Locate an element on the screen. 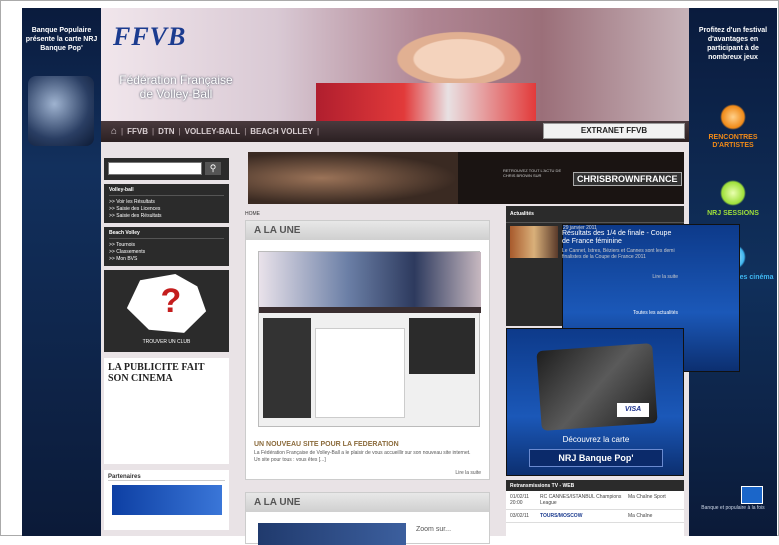  article-title: UN NOUVEAU SITE POUR LA FEDERATION is located at coordinates (326, 444).